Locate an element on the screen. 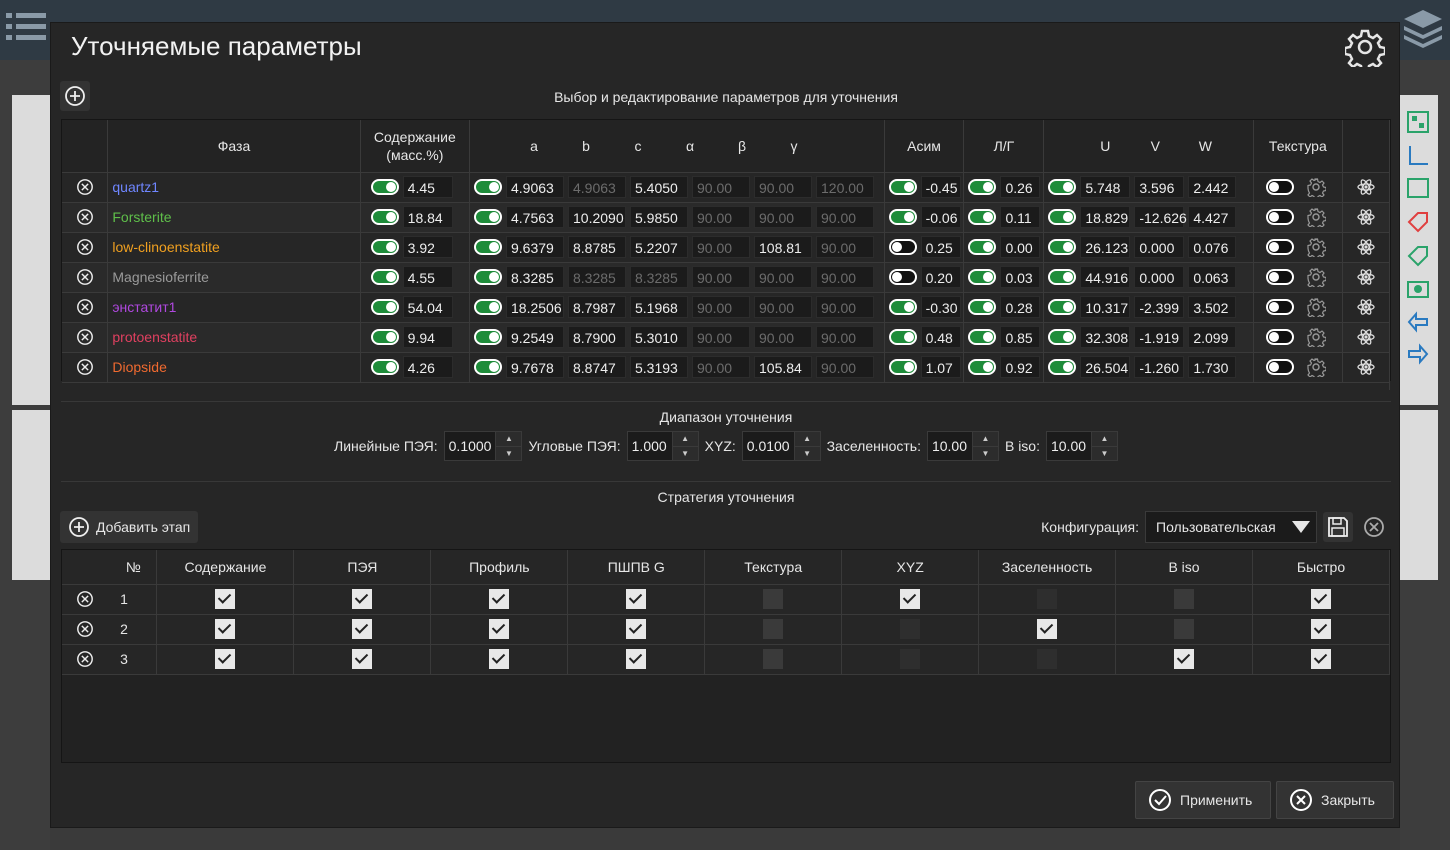  u-field: 32.308 is located at coordinates (1105, 337).